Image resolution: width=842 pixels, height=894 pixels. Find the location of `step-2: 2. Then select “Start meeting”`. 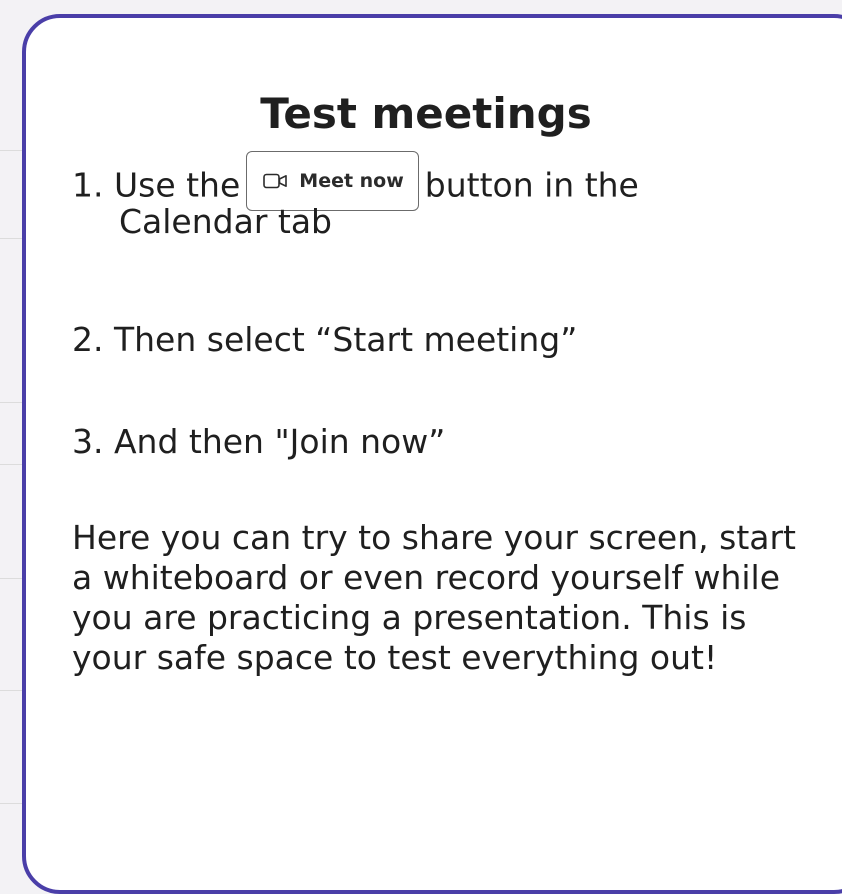

step-2: 2. Then select “Start meeting” is located at coordinates (325, 339).